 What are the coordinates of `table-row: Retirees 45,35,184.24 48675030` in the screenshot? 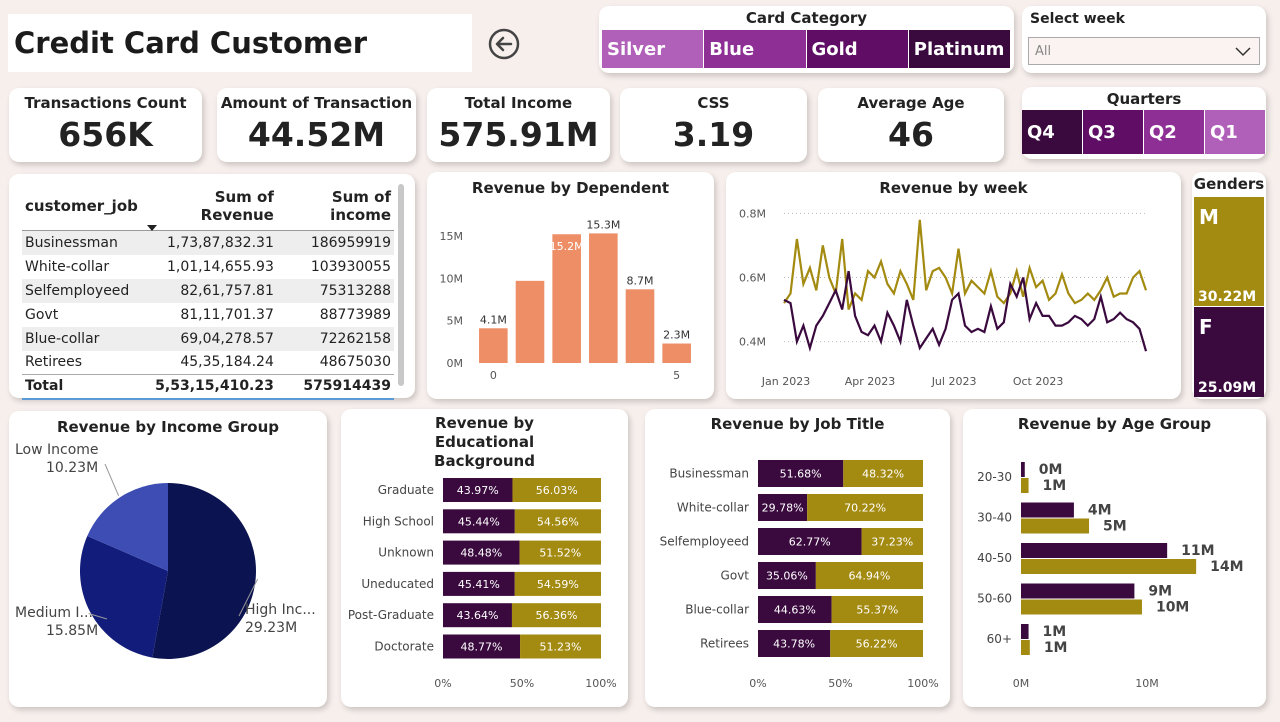 It's located at (208, 363).